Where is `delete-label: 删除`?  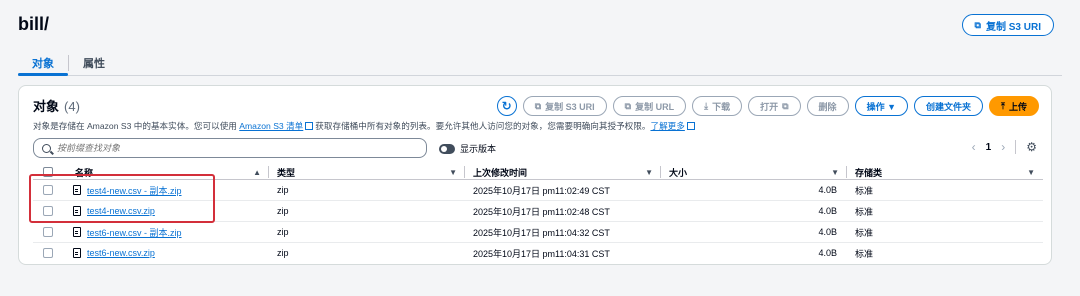
delete-label: 删除 is located at coordinates (827, 106).